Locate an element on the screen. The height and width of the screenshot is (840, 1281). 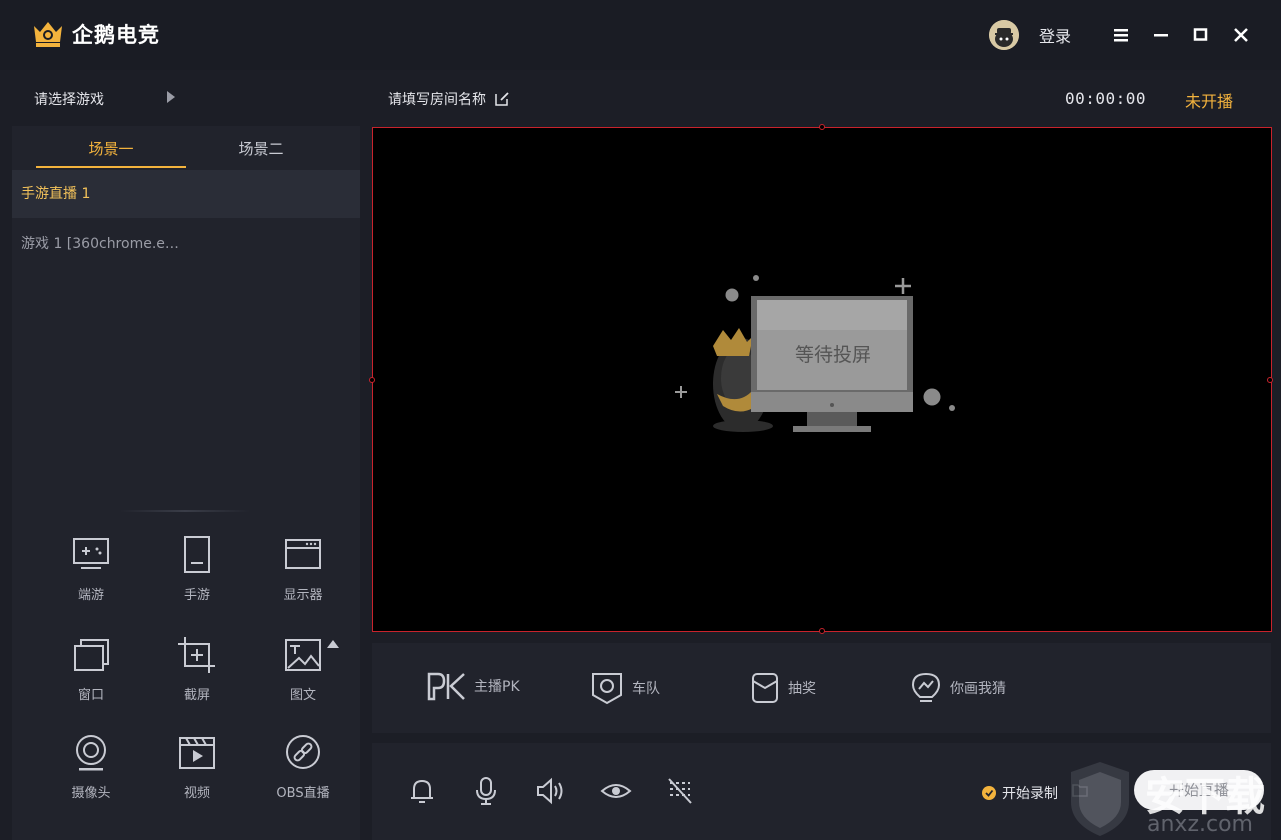
video-icon is located at coordinates (197, 753).